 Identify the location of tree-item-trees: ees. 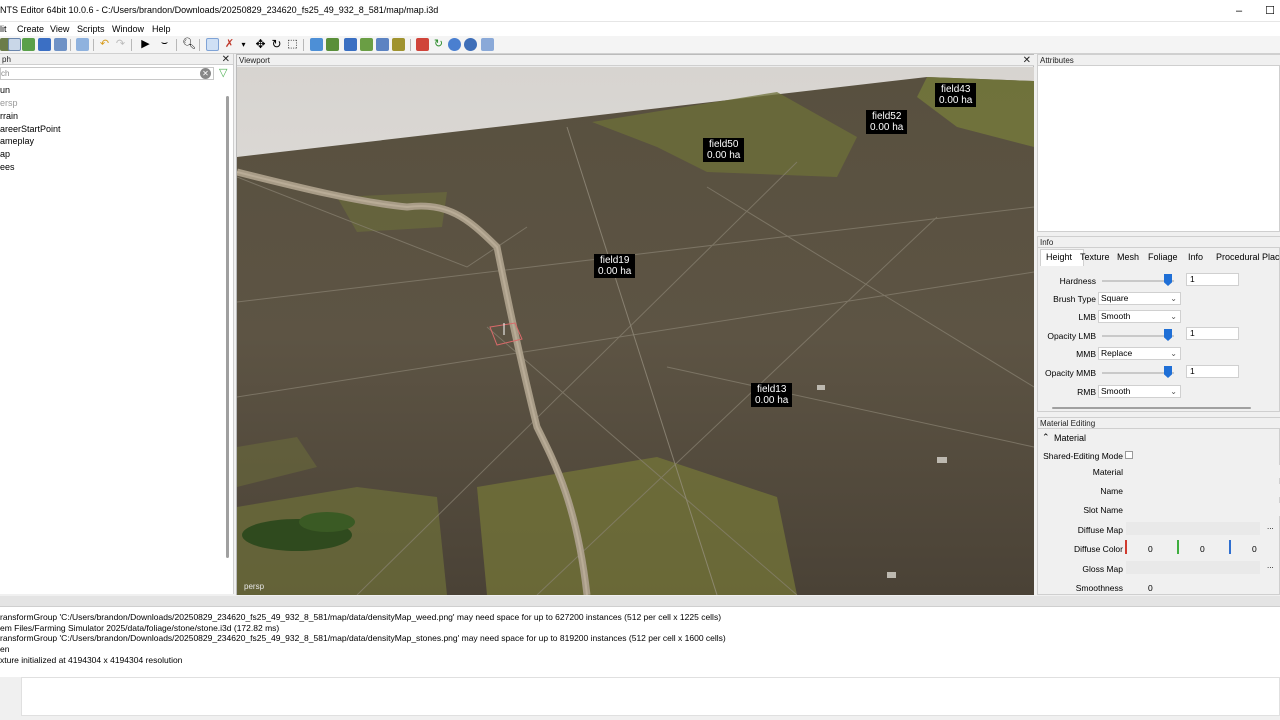
(7, 167).